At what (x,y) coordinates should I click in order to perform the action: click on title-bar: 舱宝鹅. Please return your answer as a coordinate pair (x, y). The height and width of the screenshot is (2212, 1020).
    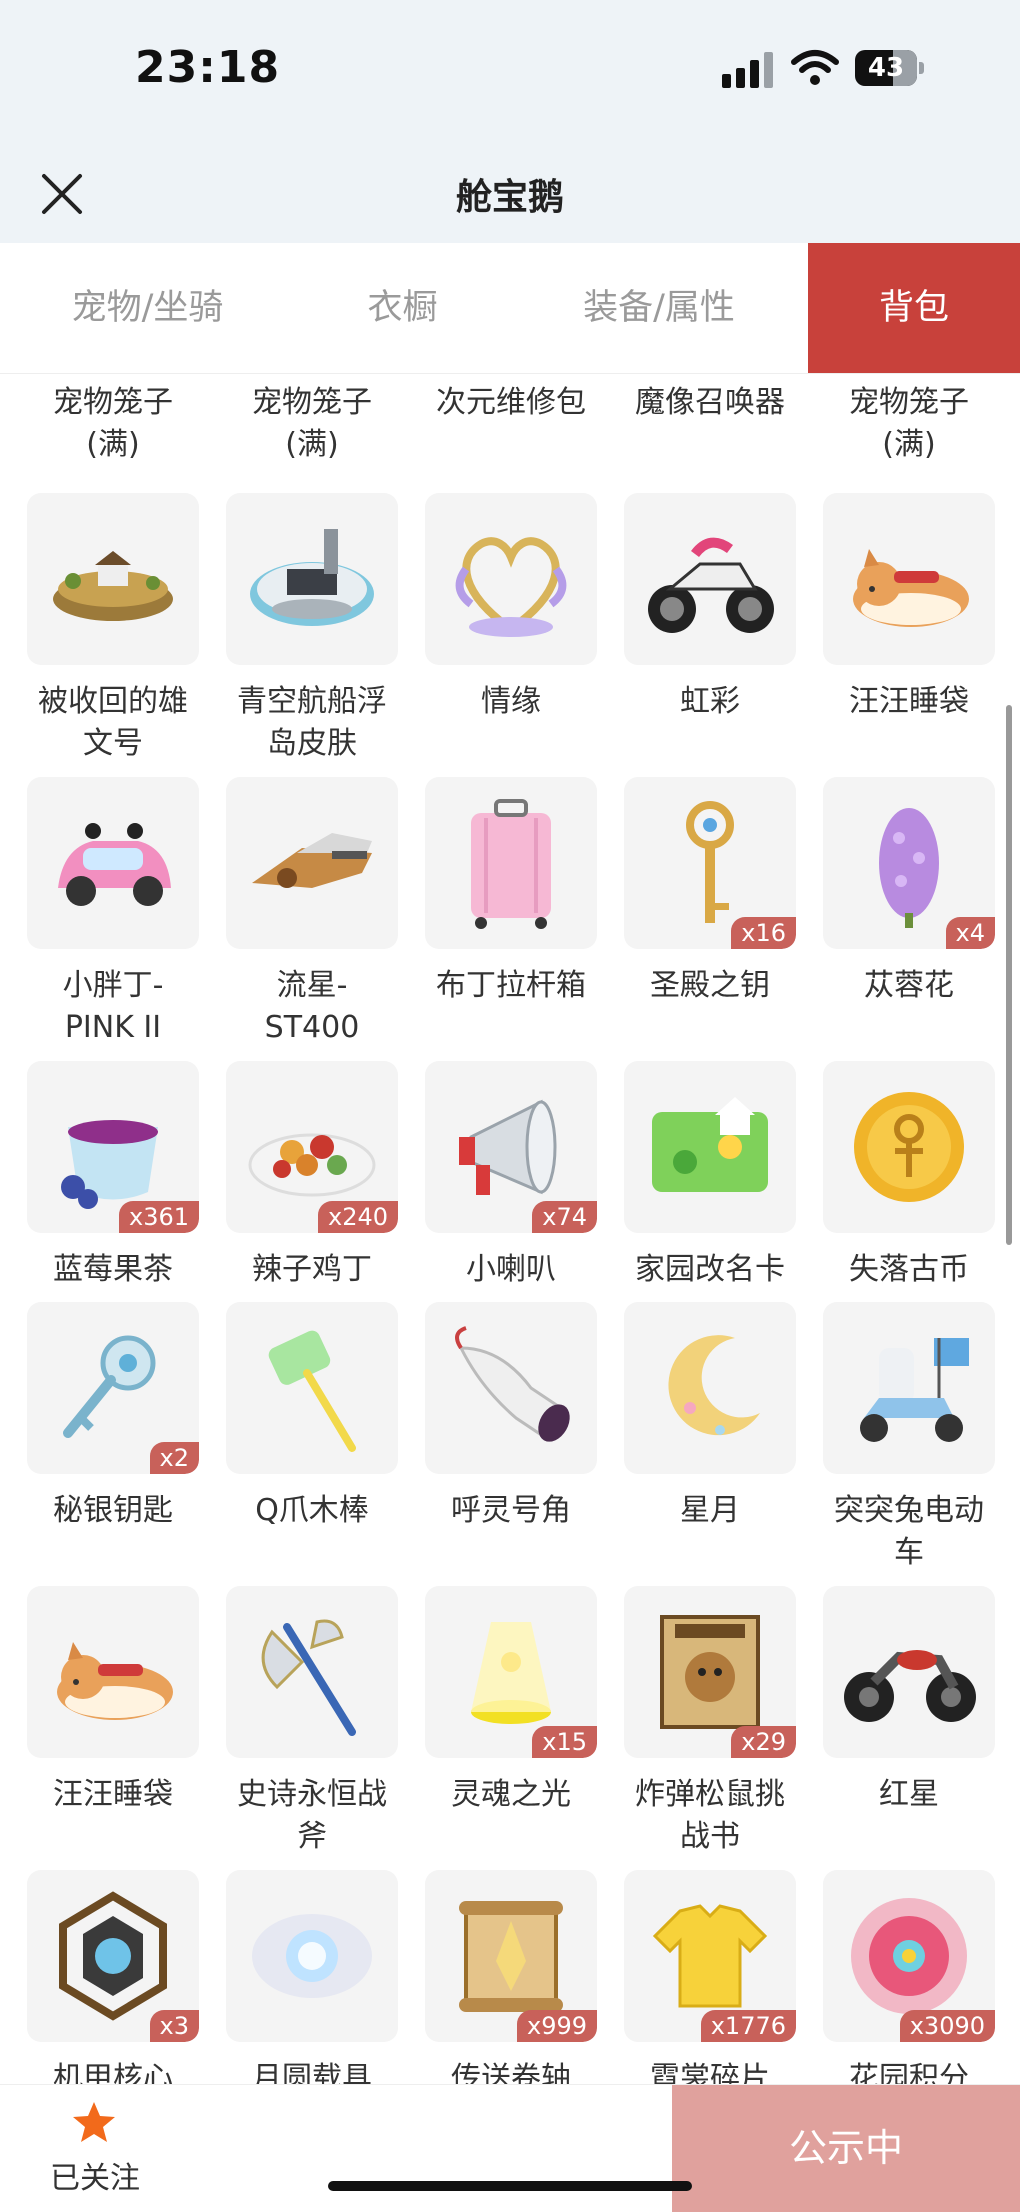
    Looking at the image, I should click on (510, 191).